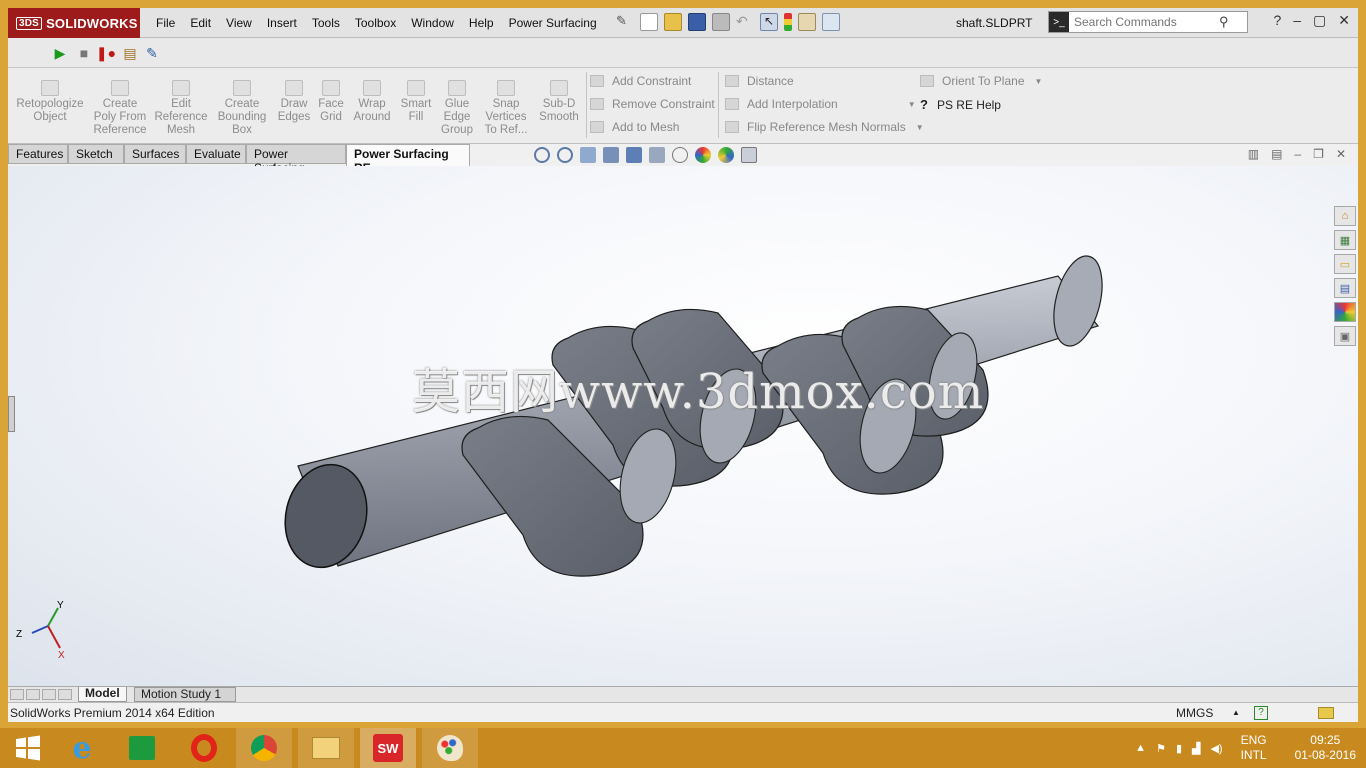  I want to click on action-center-flag-icon: ⚑, so click(1161, 748).